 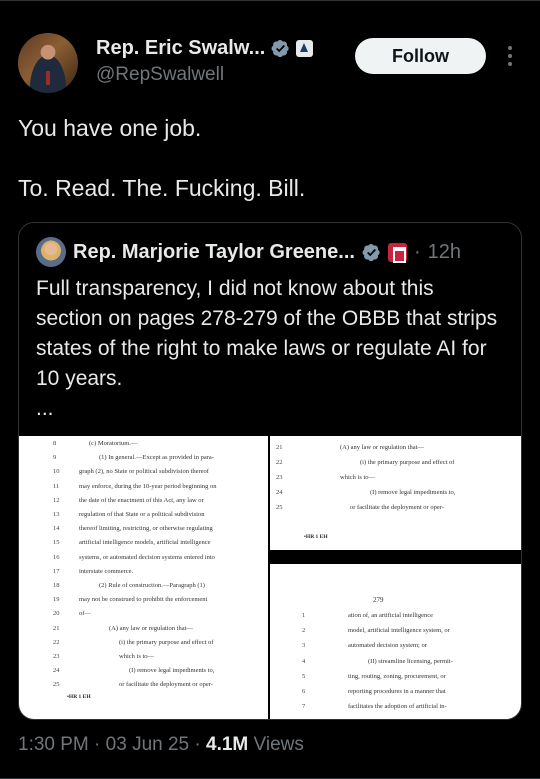 I want to click on bill-page-number: 279, so click(x=378, y=600).